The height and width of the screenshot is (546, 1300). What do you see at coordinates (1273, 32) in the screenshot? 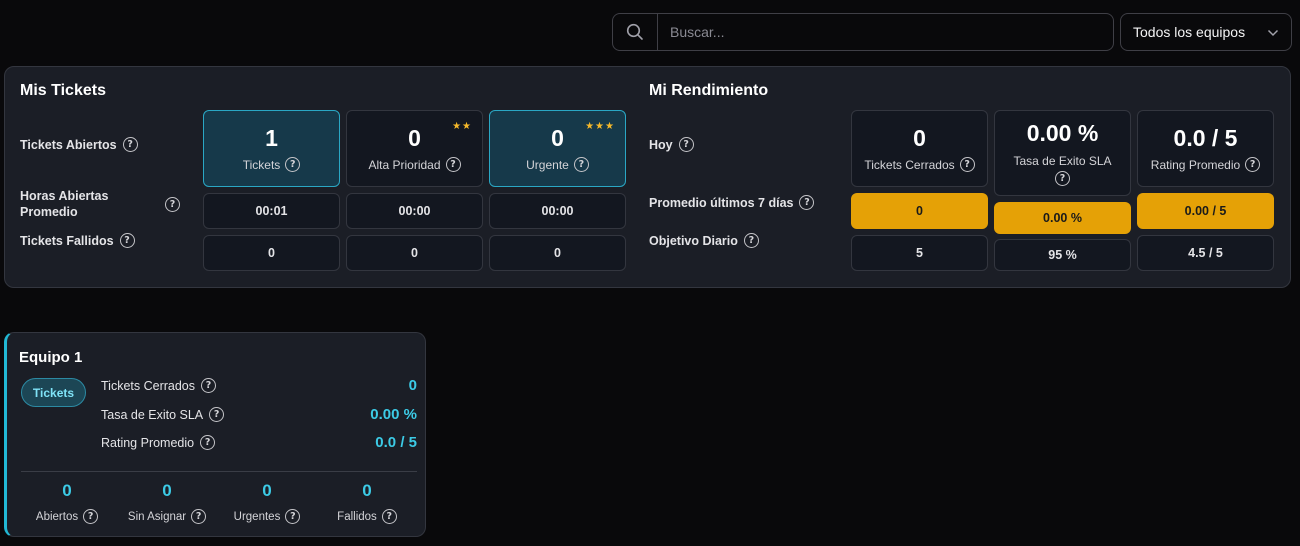
I see `chevron-down-icon` at bounding box center [1273, 32].